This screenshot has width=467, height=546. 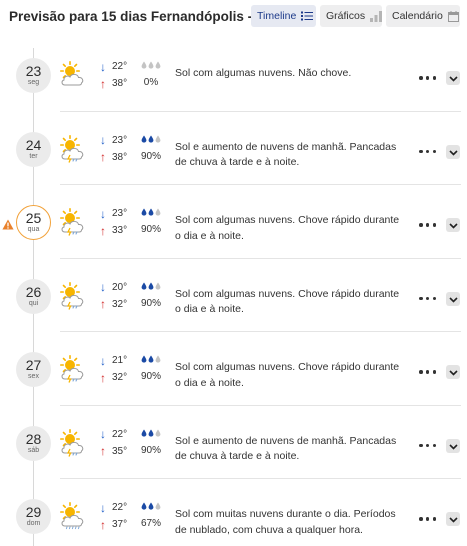 What do you see at coordinates (33, 516) in the screenshot?
I see `date-badge: 29 dom` at bounding box center [33, 516].